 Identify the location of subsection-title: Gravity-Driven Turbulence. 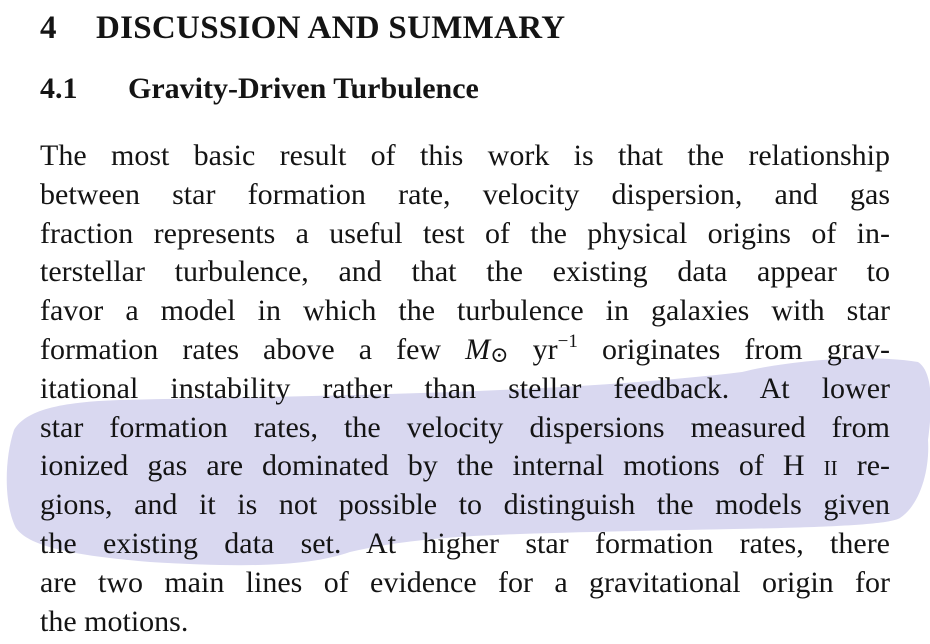
(303, 88).